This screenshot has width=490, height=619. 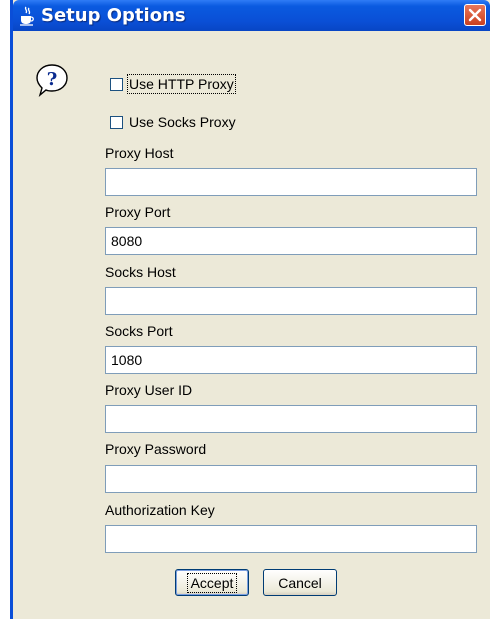 I want to click on proxy-user-id-field, so click(x=291, y=419).